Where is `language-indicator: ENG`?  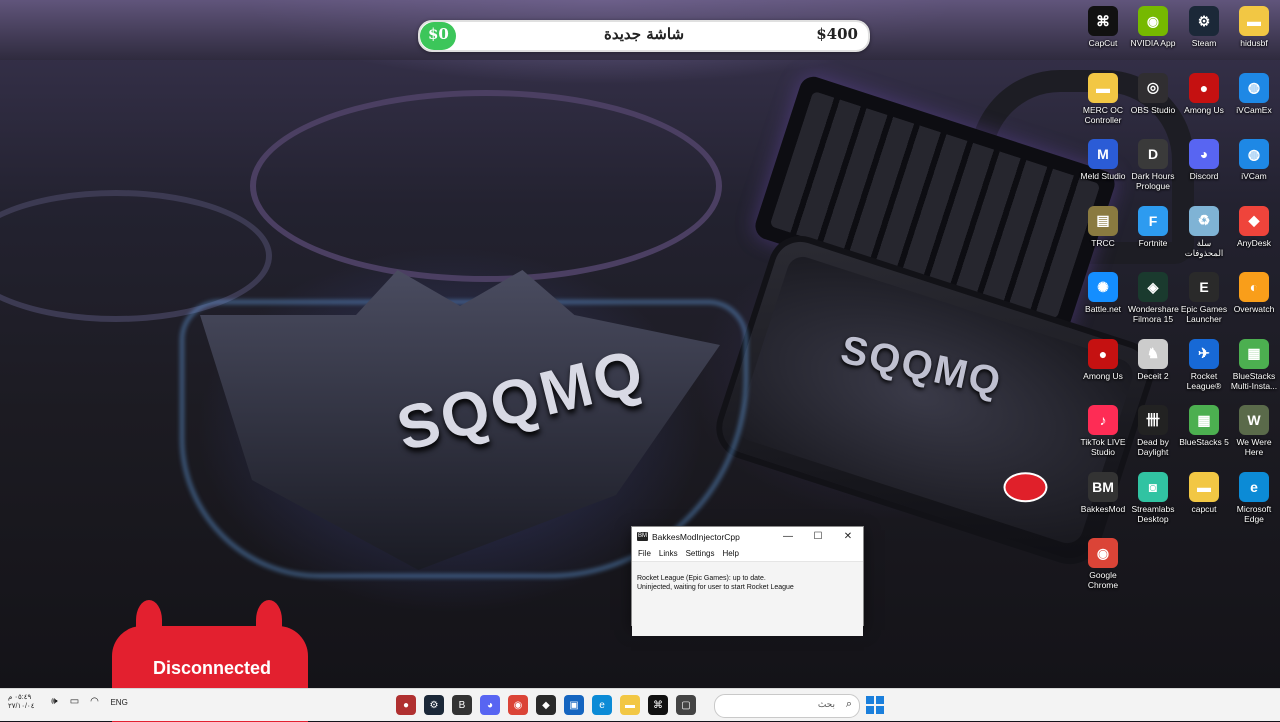 language-indicator: ENG is located at coordinates (118, 702).